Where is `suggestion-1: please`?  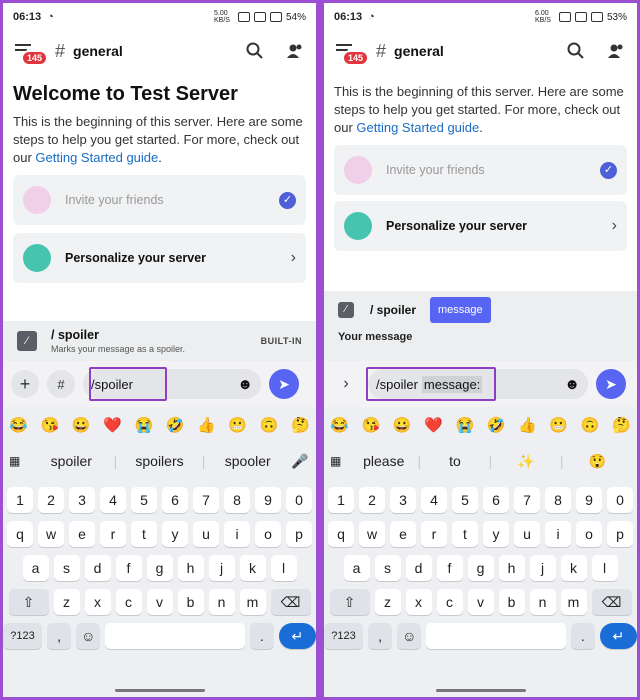
suggestion-1: please is located at coordinates (384, 461).